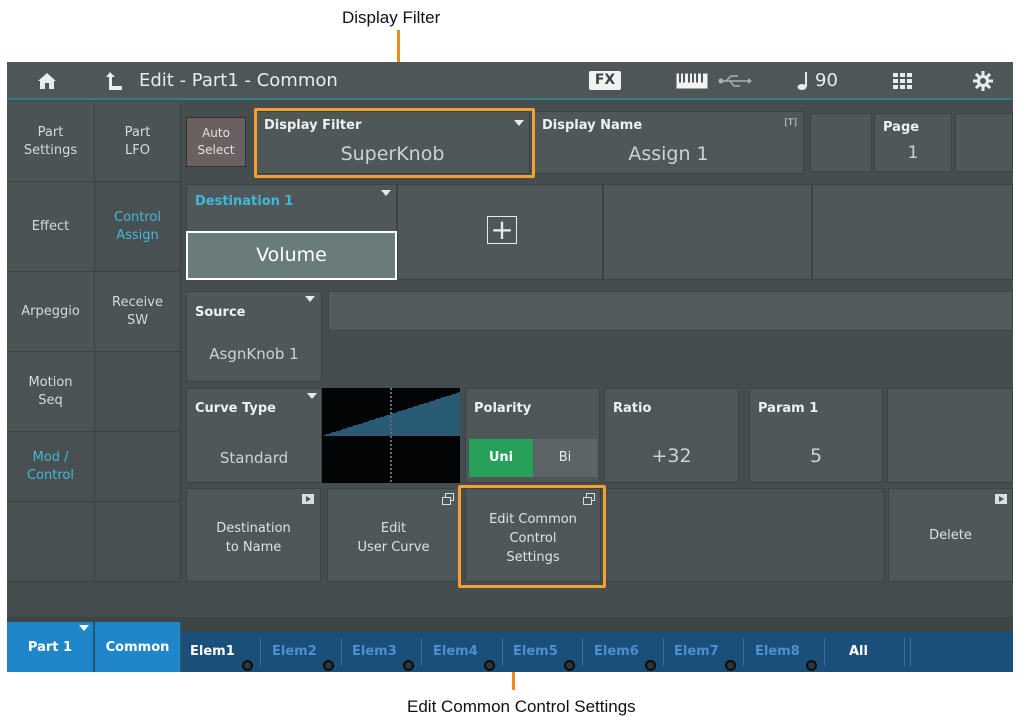 This screenshot has width=1020, height=717. I want to click on element-tab-6: Elem6, so click(616, 652).